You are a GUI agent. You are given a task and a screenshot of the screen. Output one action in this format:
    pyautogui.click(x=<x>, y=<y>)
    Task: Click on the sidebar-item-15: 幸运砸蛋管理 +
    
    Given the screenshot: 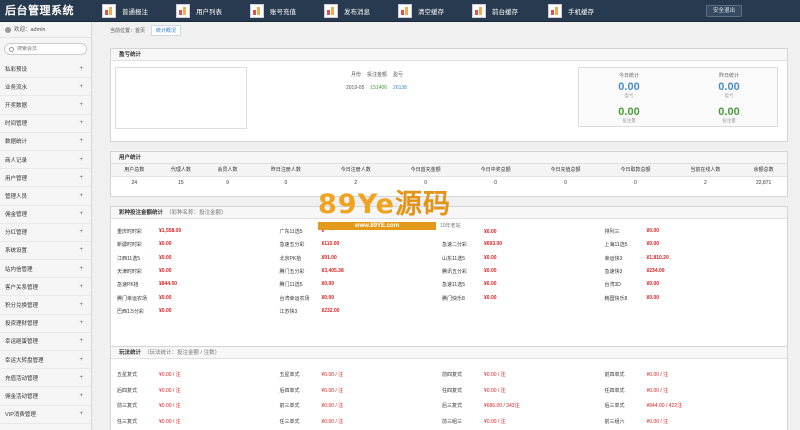 What is the action you would take?
    pyautogui.click(x=45, y=342)
    